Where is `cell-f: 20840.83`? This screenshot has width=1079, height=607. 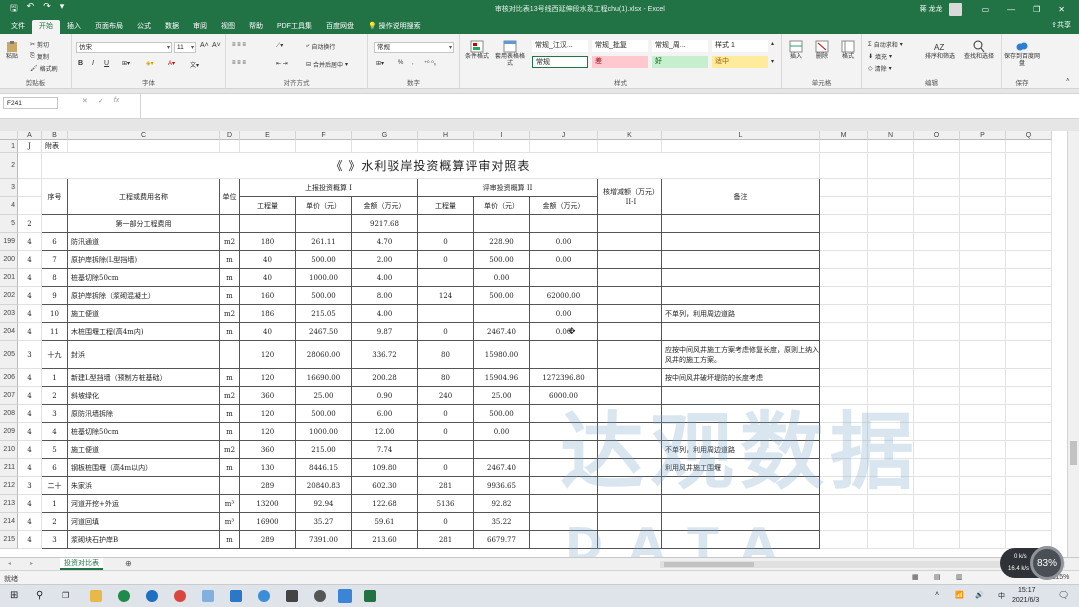
cell-f: 20840.83 is located at coordinates (324, 486).